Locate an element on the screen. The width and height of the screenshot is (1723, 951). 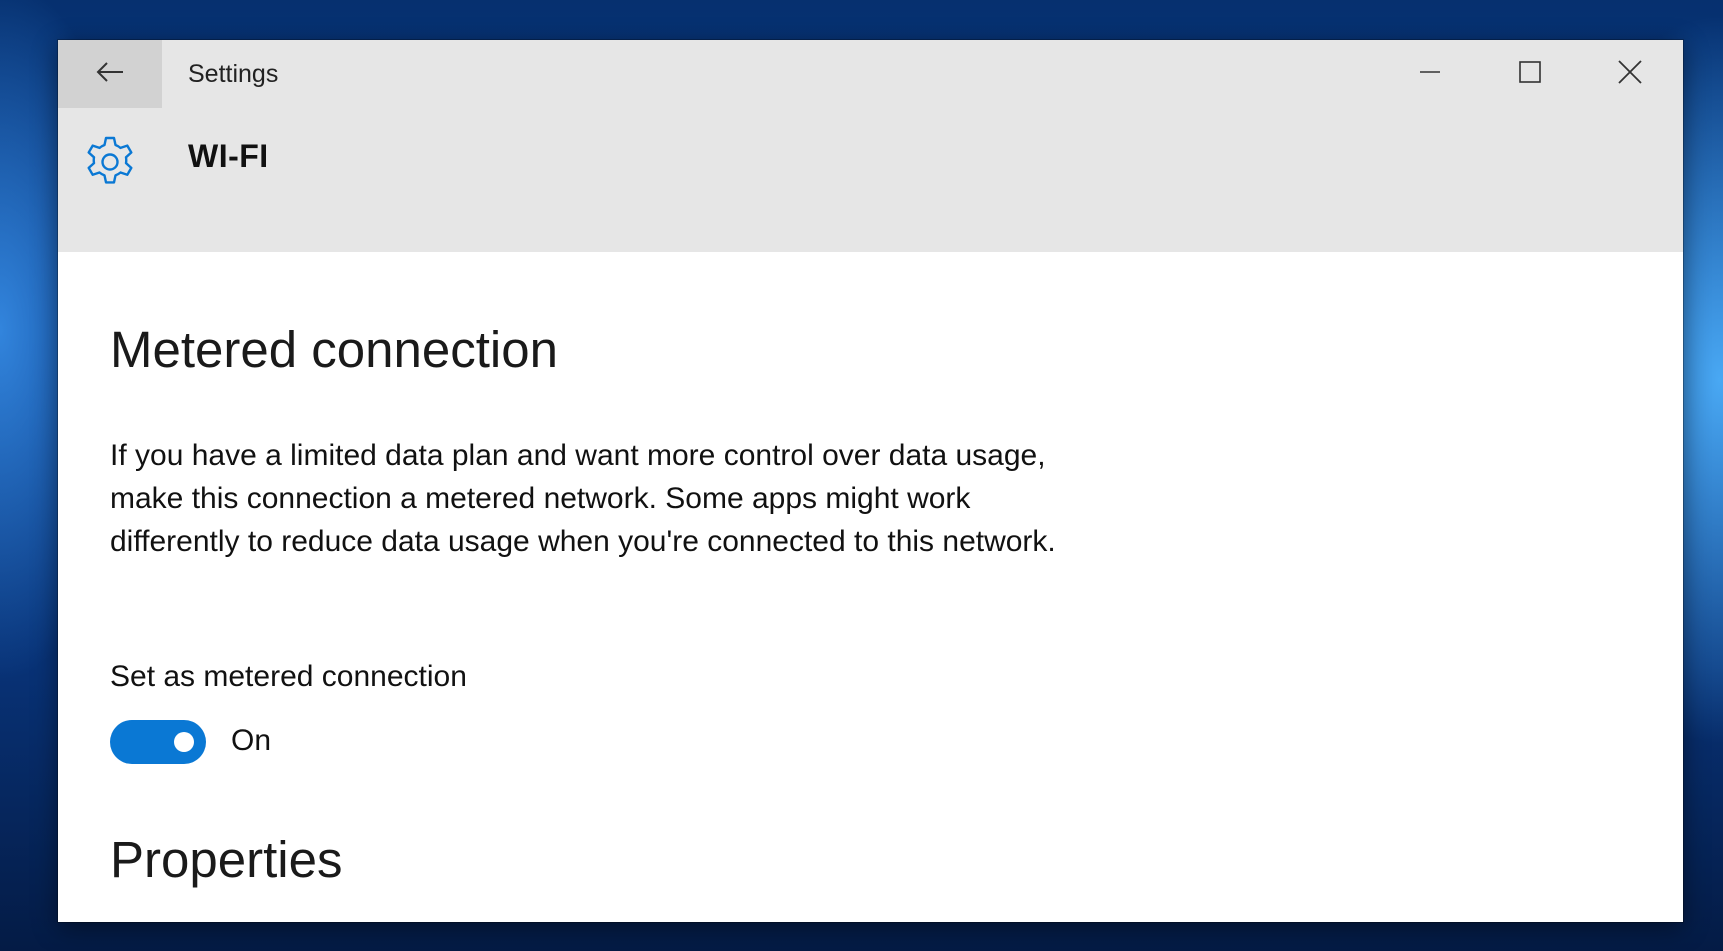
back-button is located at coordinates (110, 74).